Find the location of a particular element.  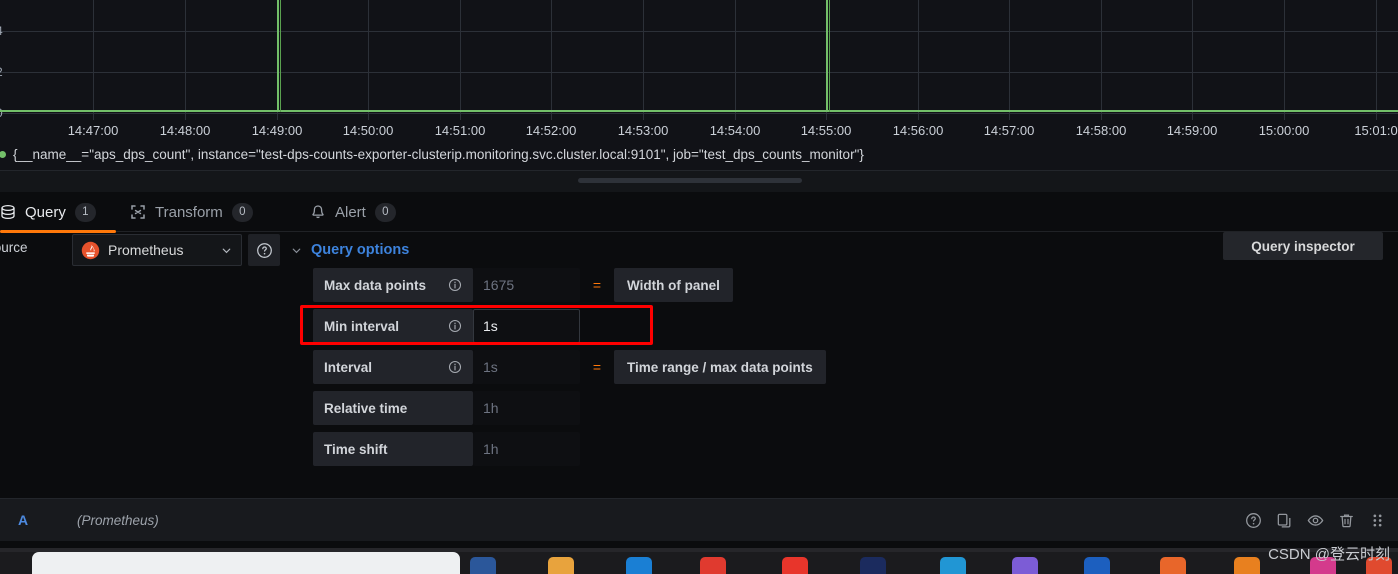

panel-splitter-handle is located at coordinates (690, 180).